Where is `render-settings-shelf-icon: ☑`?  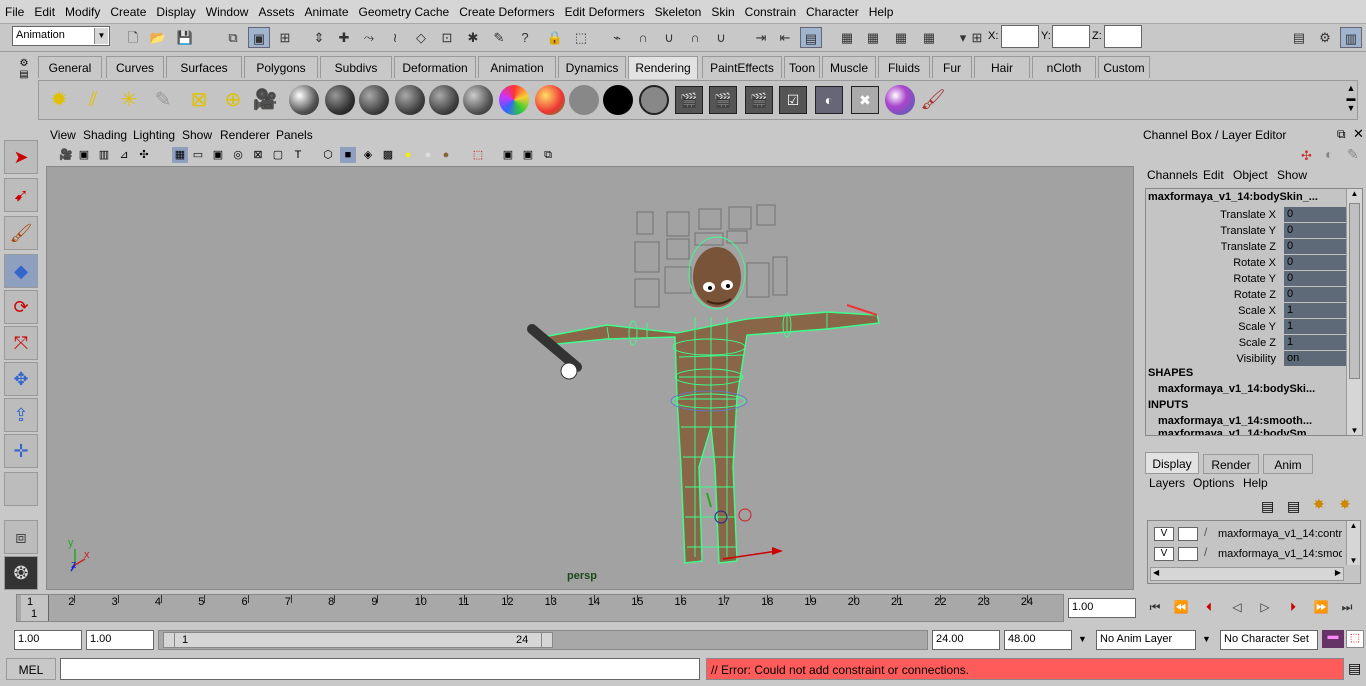
render-settings-shelf-icon: ☑ is located at coordinates (793, 100).